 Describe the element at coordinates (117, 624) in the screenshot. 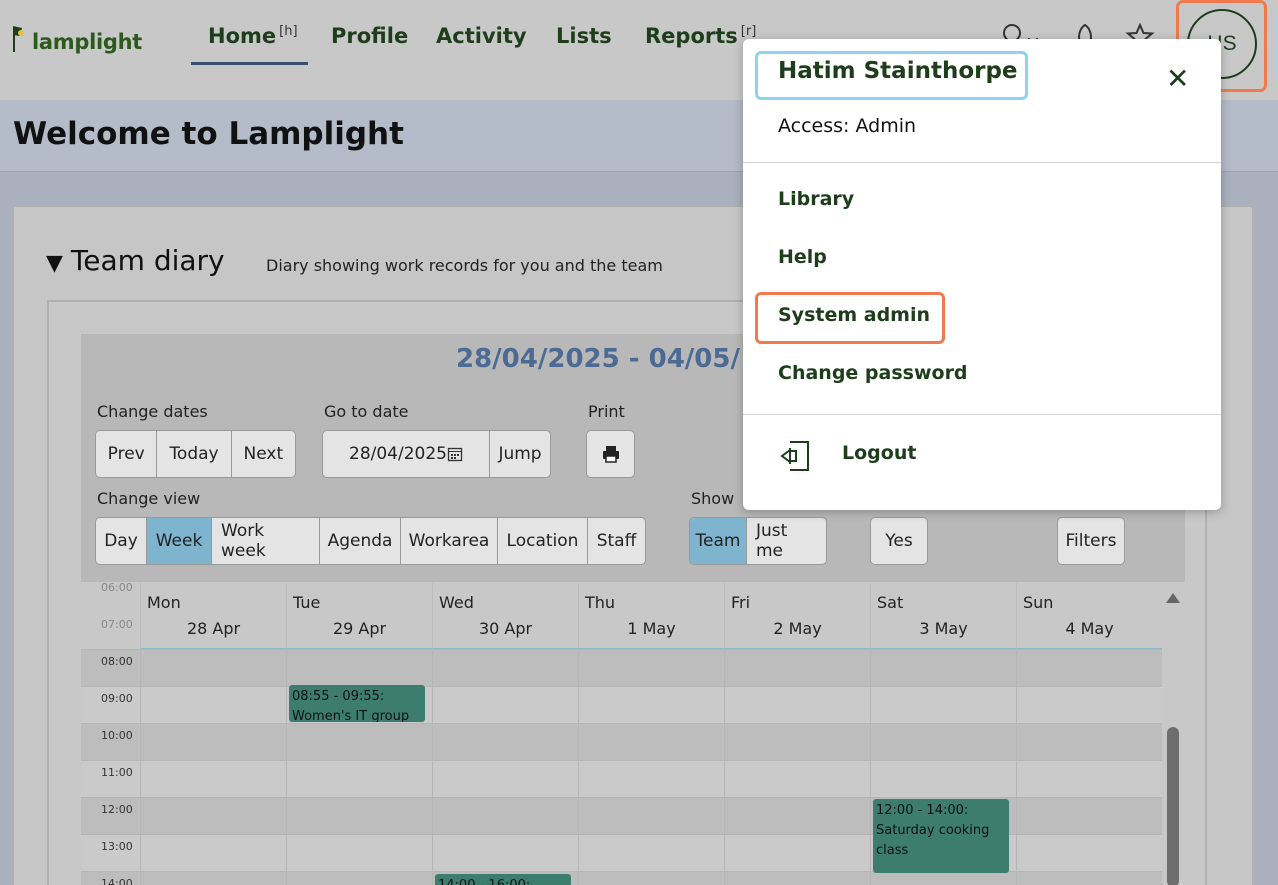

I see `hour-label: 07:00` at that location.